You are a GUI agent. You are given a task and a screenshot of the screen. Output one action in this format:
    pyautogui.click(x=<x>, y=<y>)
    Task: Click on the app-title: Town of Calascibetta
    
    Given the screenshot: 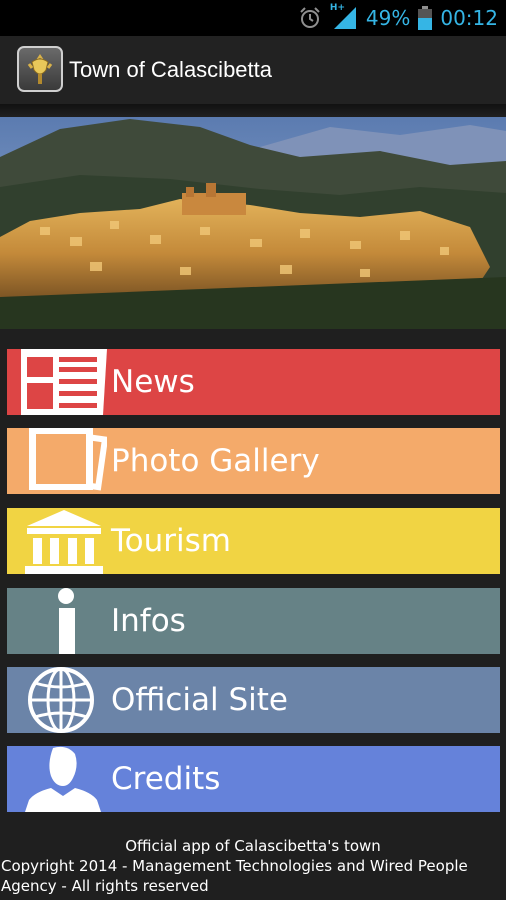 What is the action you would take?
    pyautogui.click(x=170, y=69)
    